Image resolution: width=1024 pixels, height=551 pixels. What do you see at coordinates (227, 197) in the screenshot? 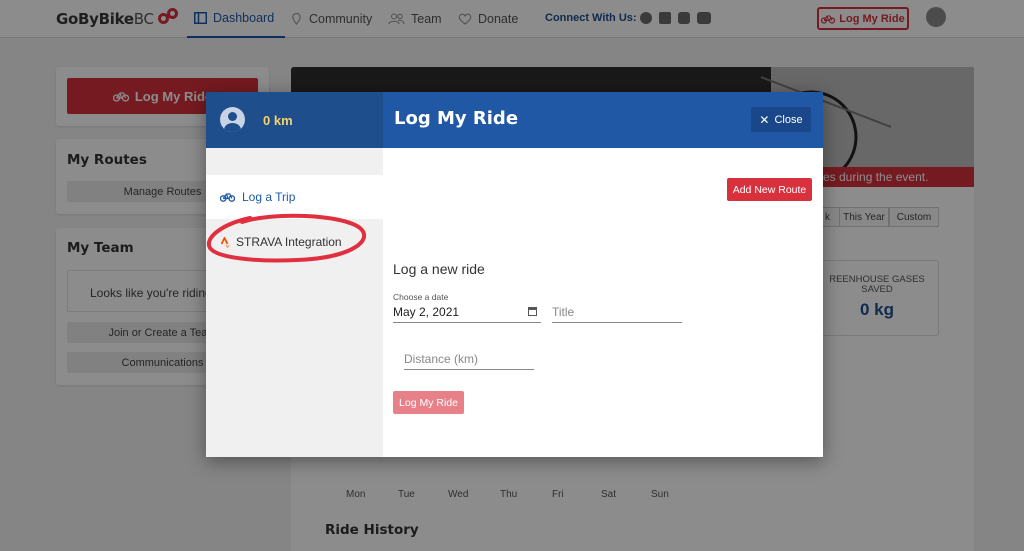
I see `bicycle-icon` at bounding box center [227, 197].